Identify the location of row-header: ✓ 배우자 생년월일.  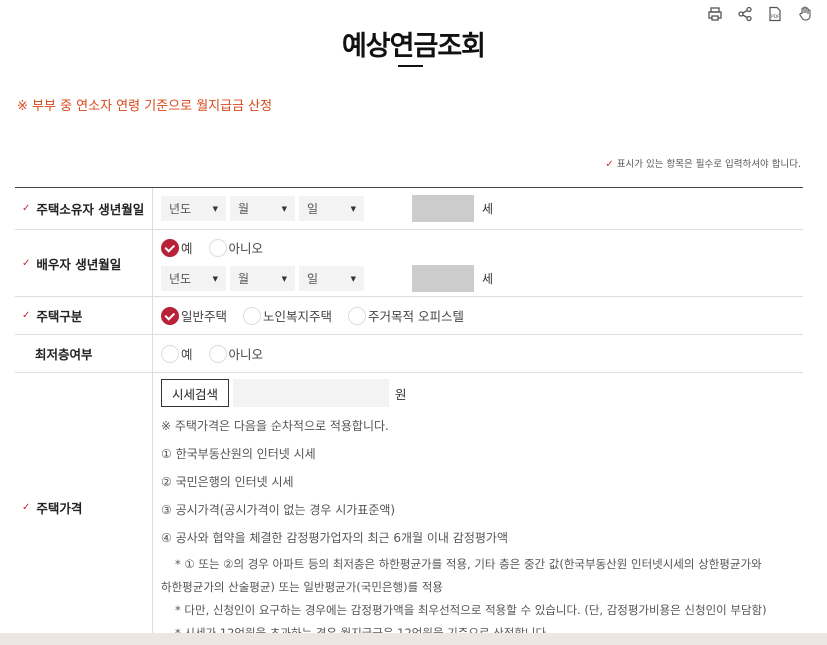
(84, 263).